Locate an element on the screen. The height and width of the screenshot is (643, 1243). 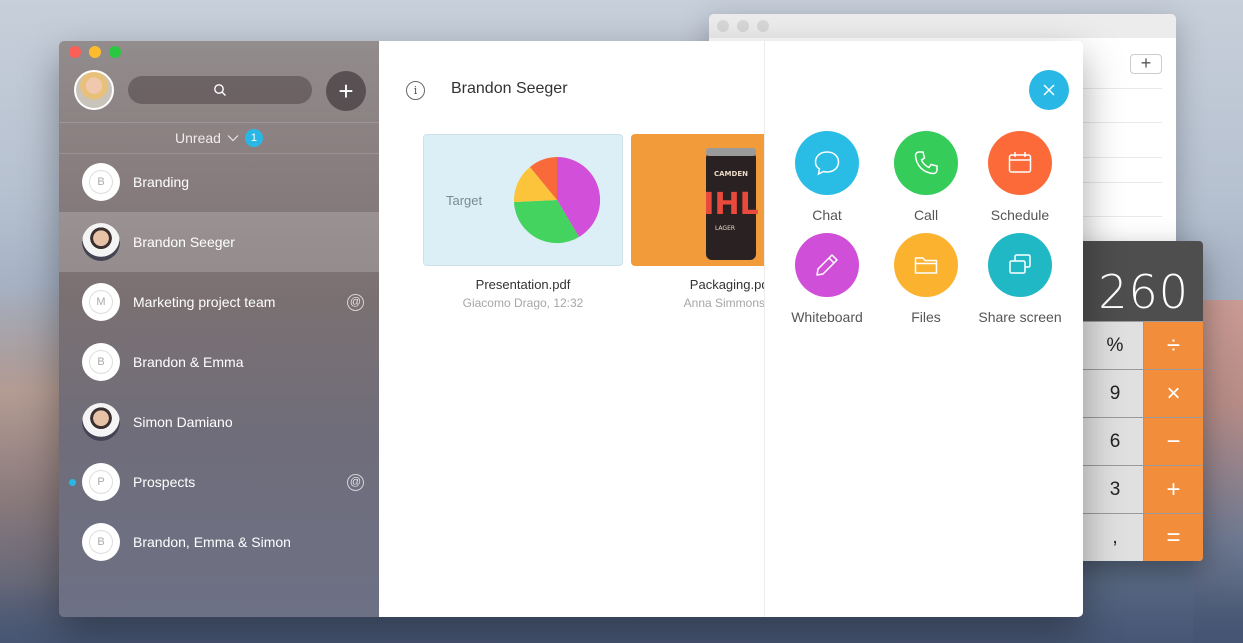
calc-key-plus: + is located at coordinates (1173, 489).